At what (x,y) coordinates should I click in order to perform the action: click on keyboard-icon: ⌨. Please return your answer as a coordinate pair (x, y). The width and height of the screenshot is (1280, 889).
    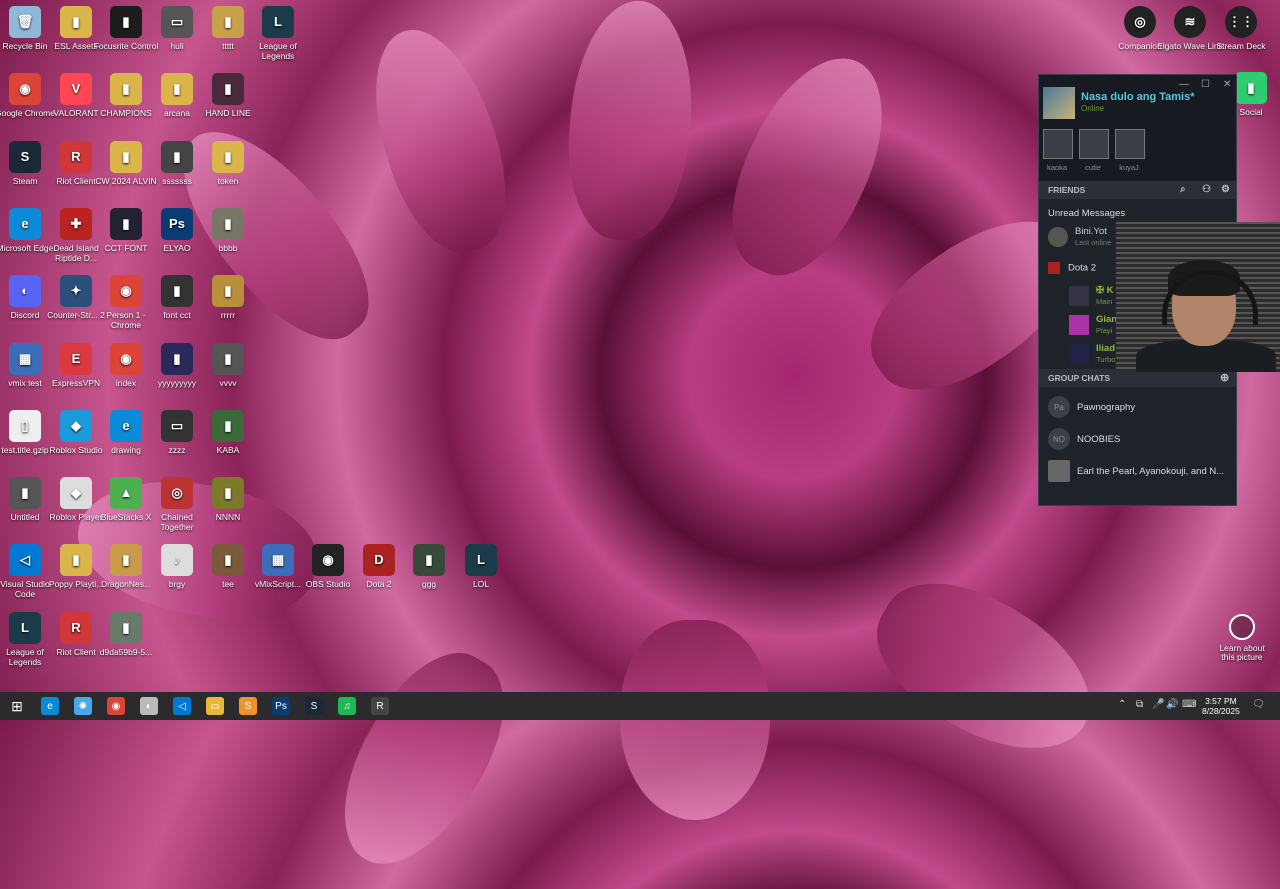
    Looking at the image, I should click on (1189, 704).